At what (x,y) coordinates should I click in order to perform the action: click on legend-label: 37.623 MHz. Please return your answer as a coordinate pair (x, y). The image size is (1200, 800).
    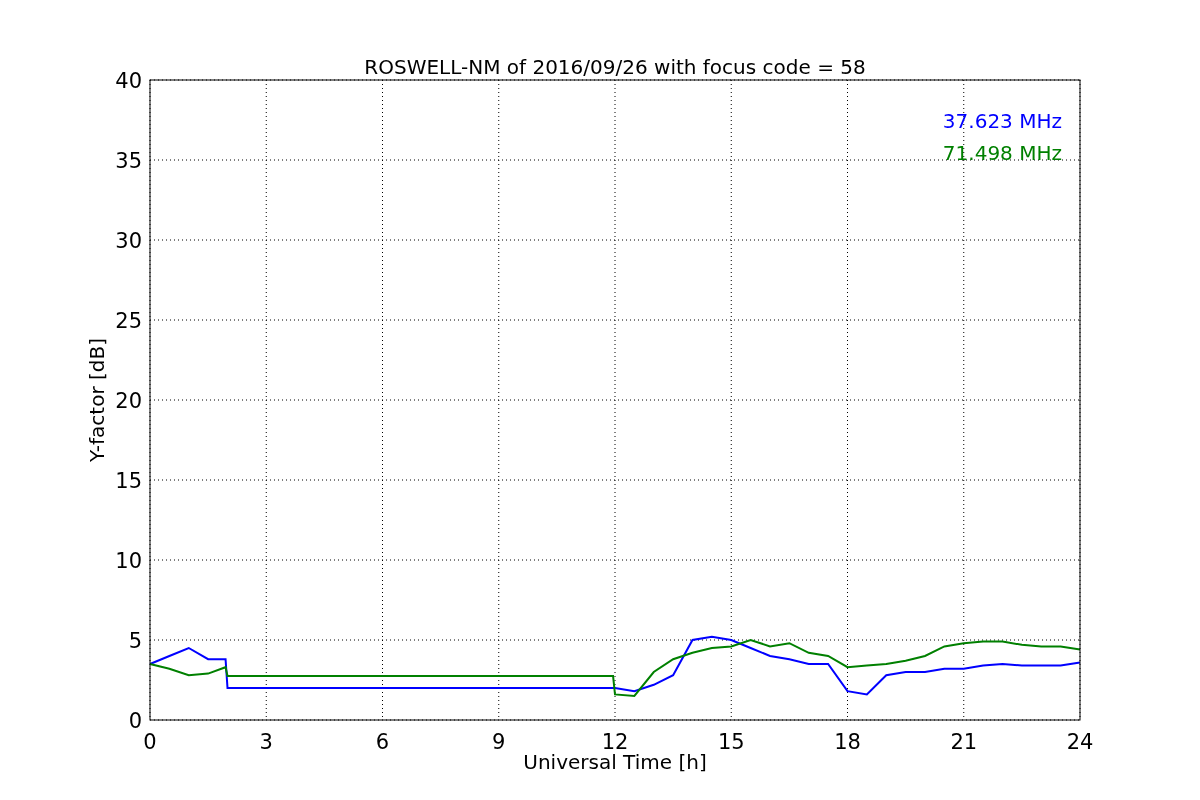
    Looking at the image, I should click on (1002, 121).